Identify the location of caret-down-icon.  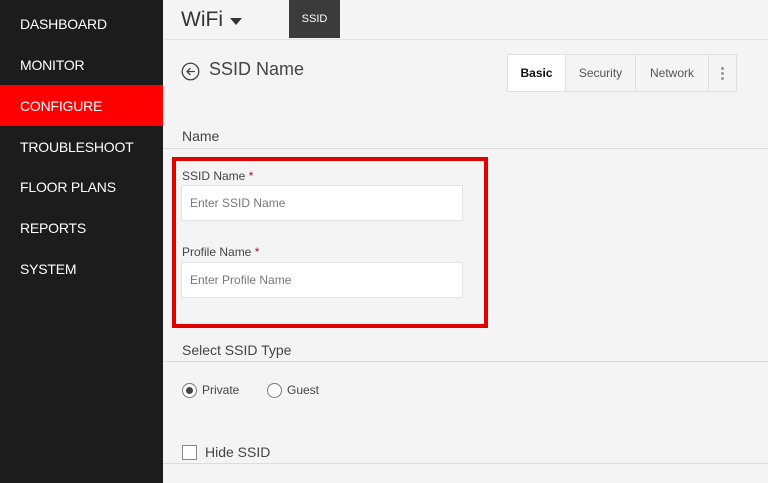
(235, 21).